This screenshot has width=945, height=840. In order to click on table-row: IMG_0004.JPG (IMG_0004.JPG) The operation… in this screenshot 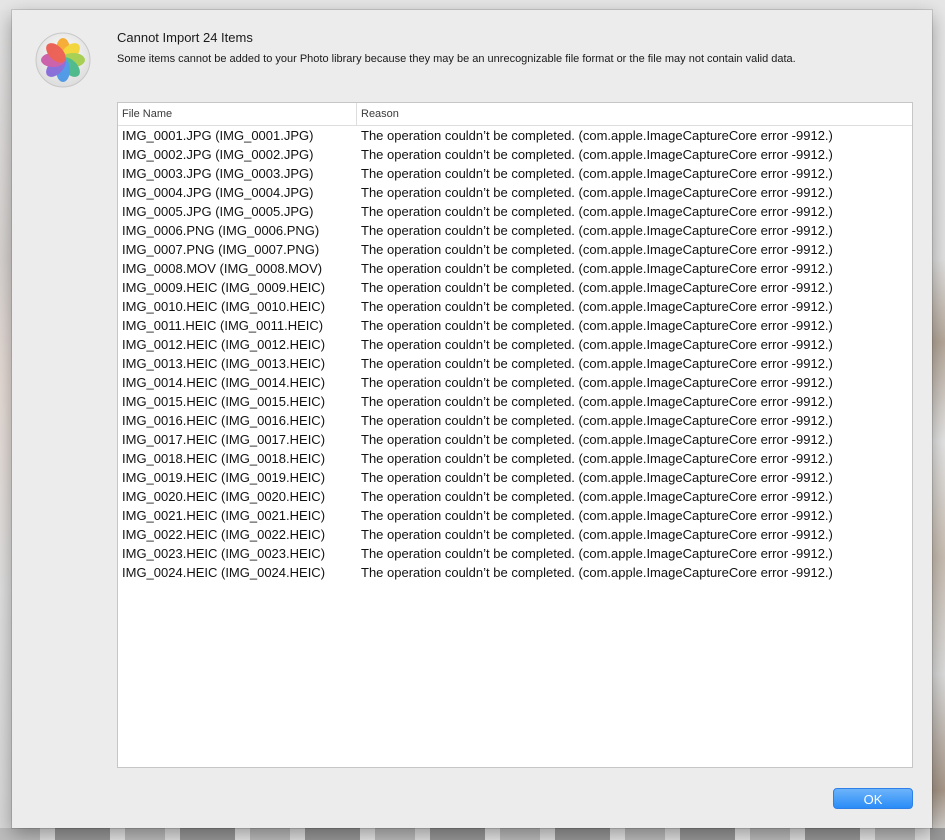, I will do `click(515, 192)`.